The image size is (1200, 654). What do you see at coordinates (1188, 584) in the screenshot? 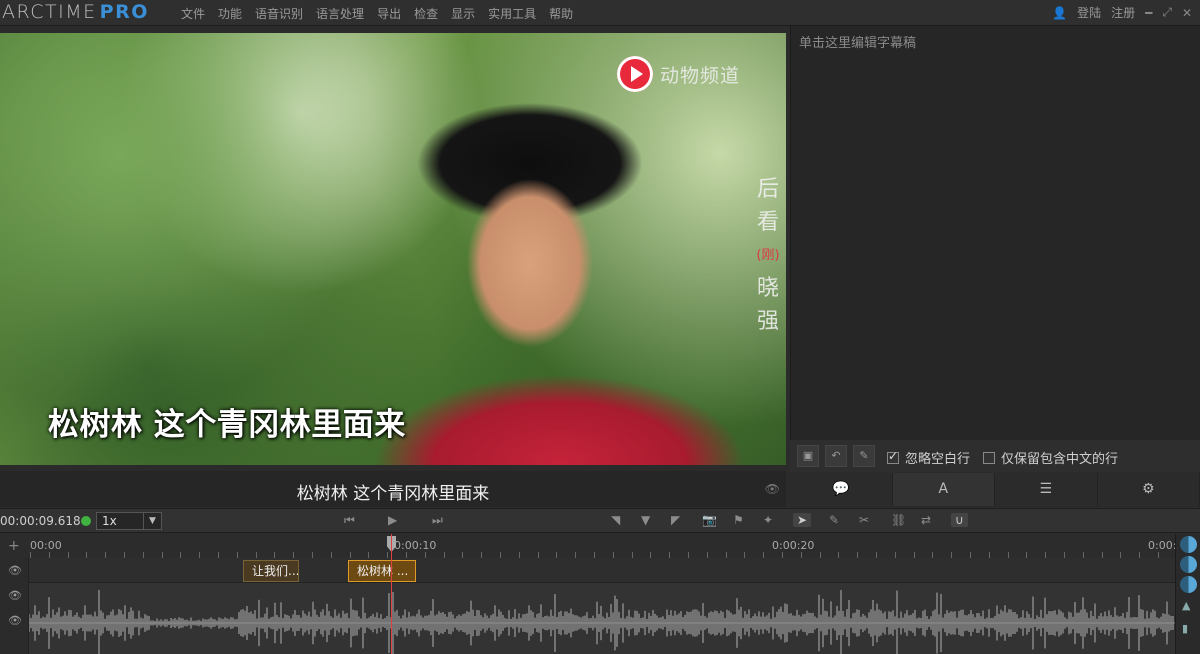
I see `speed-indicator-icon` at bounding box center [1188, 584].